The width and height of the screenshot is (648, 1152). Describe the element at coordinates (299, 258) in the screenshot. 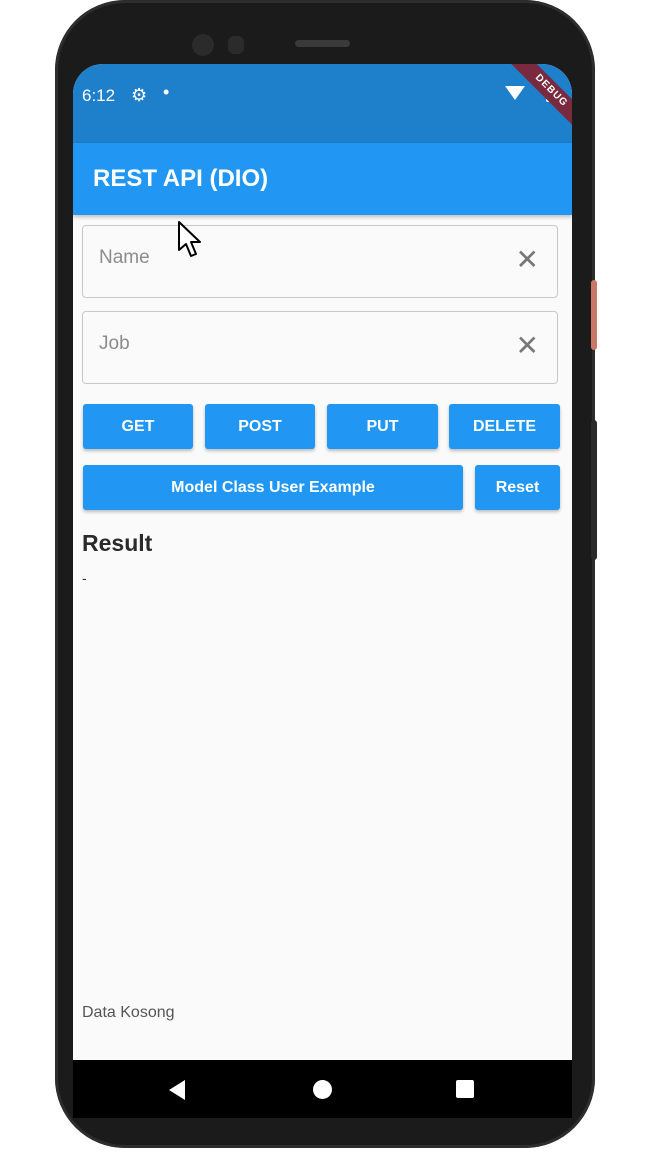

I see `name-input` at that location.